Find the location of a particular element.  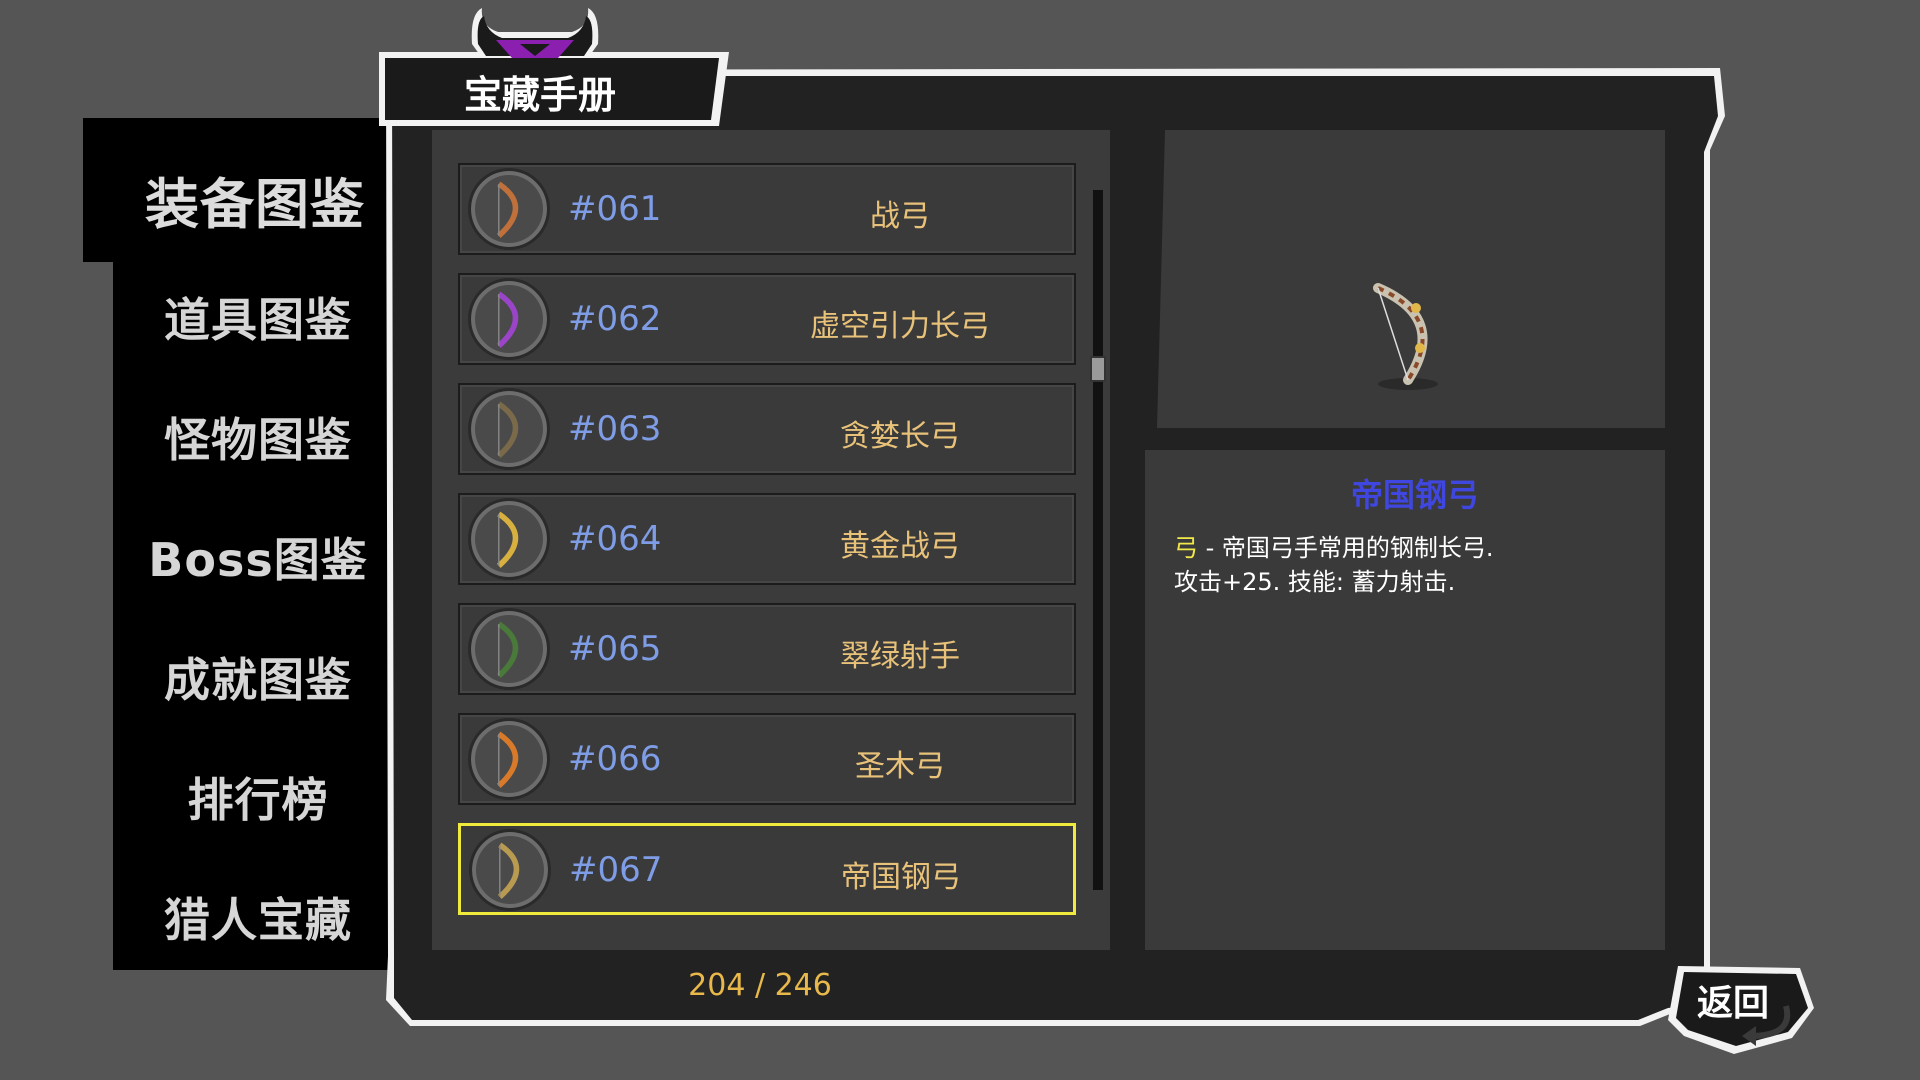

list-item: #064 黄金战弓 is located at coordinates (767, 539).